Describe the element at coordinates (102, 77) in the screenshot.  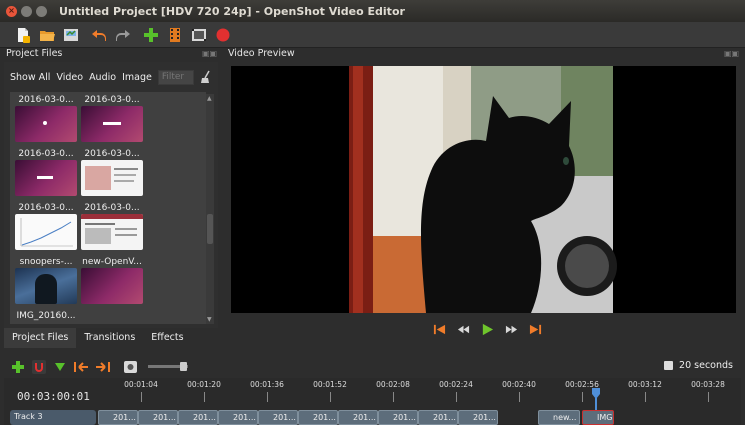
I see `audio-filter: Audio` at that location.